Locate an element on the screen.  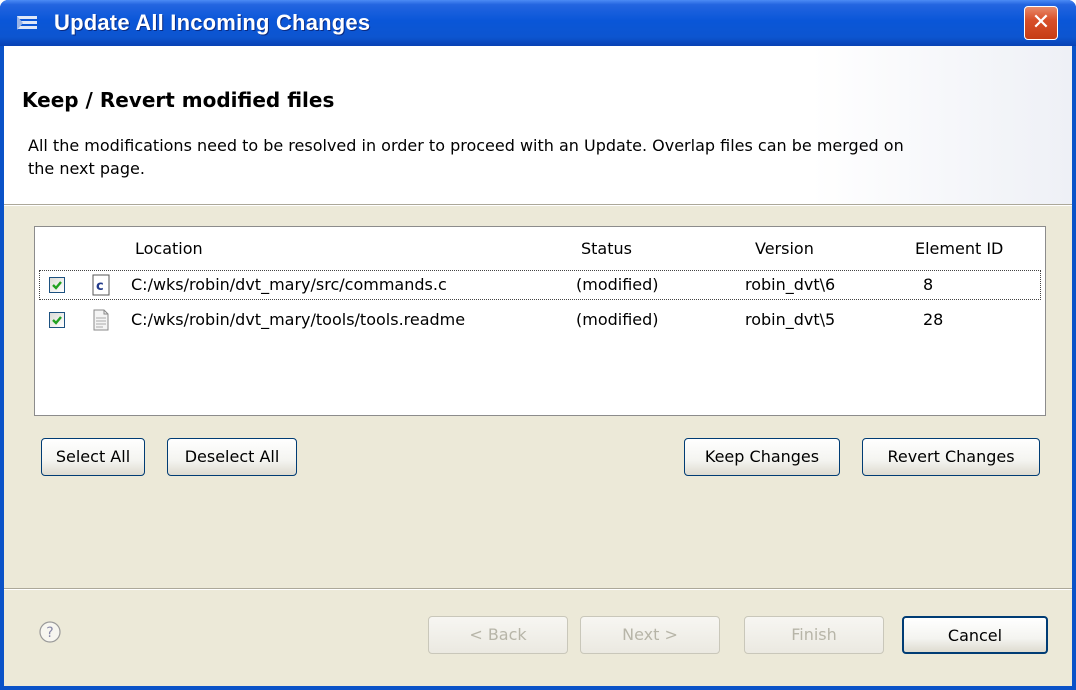
row-version: robin_dvt\5 is located at coordinates (790, 319).